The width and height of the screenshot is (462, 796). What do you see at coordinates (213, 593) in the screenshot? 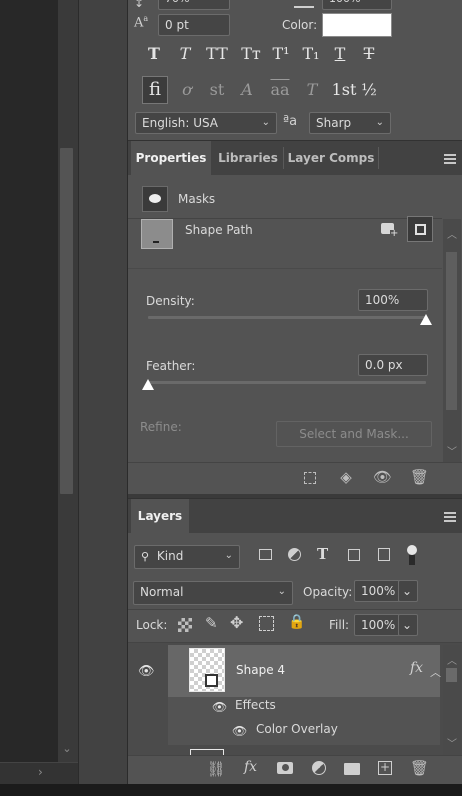
I see `blend-mode-dropdown: Normal ⌄` at bounding box center [213, 593].